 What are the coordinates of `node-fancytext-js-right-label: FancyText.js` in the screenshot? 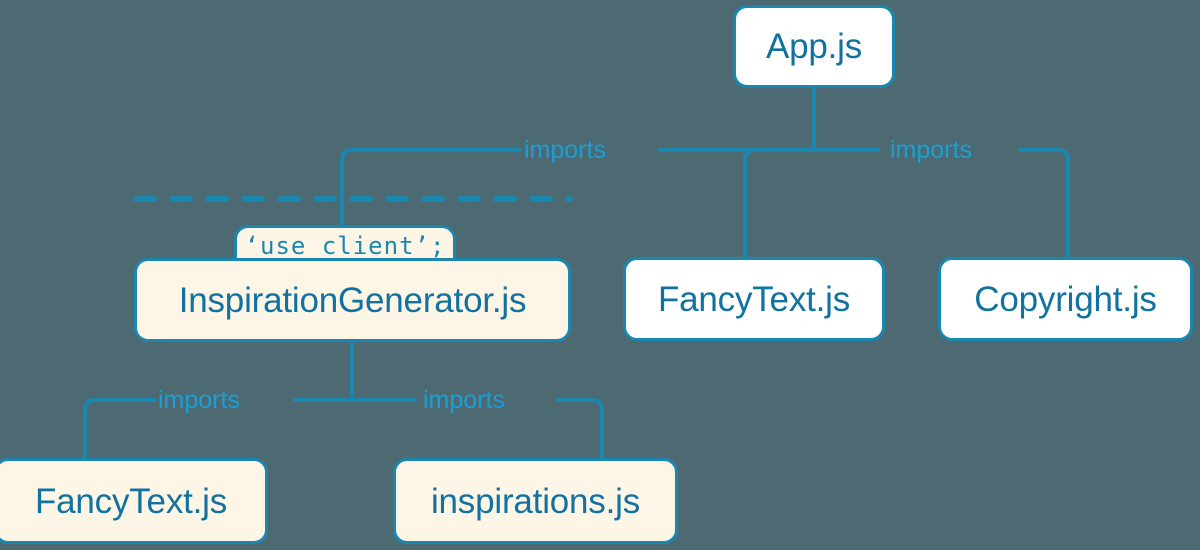 It's located at (754, 299).